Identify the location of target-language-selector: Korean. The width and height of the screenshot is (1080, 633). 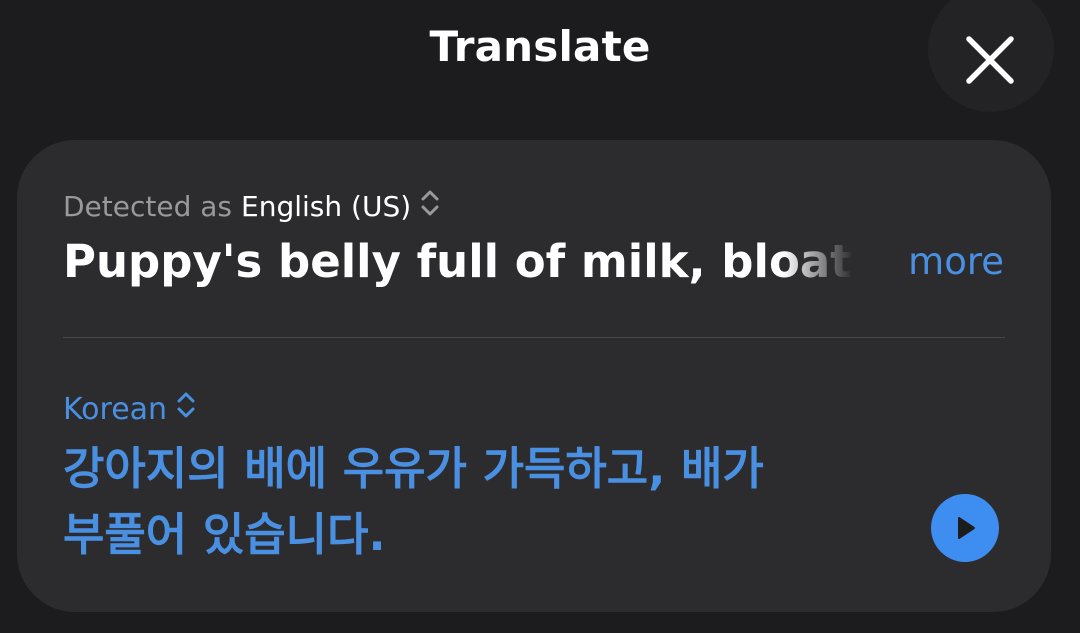
(129, 409).